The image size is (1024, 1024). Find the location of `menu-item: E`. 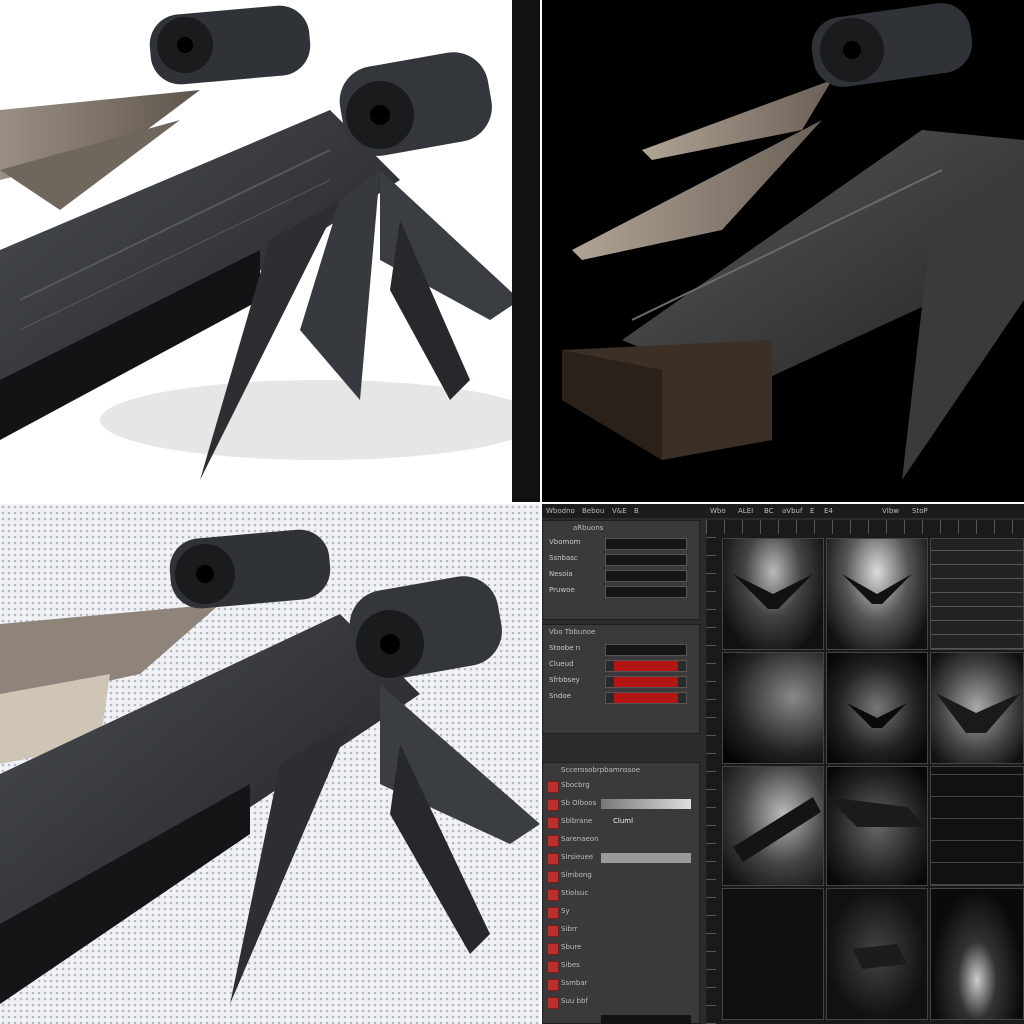

menu-item: E is located at coordinates (812, 511).